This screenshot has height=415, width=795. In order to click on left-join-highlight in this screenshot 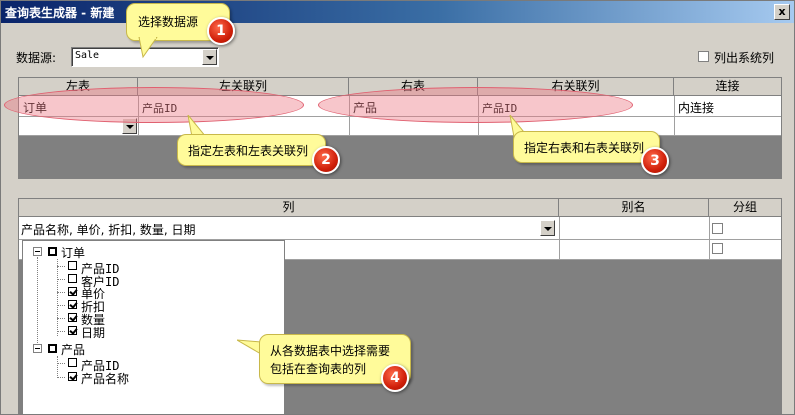, I will do `click(154, 105)`.